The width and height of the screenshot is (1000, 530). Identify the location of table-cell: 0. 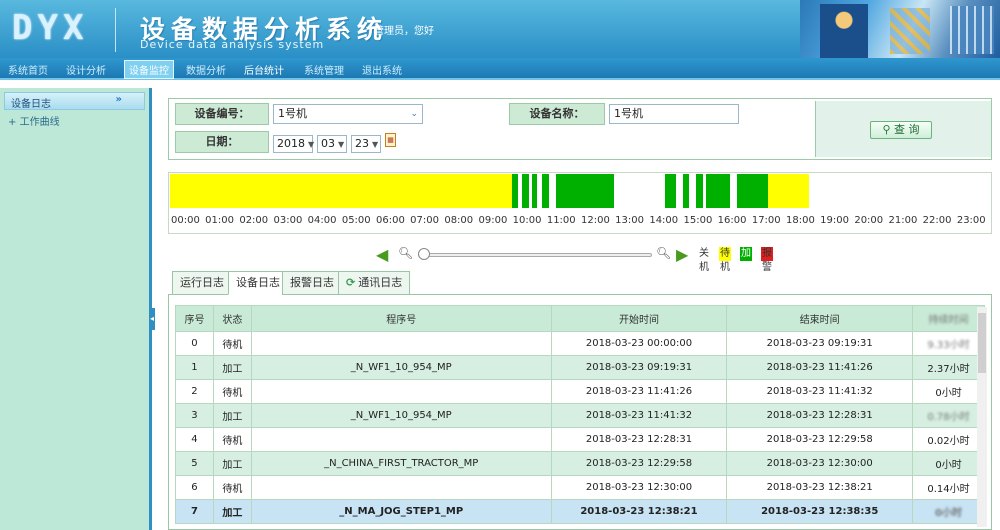
(194, 343).